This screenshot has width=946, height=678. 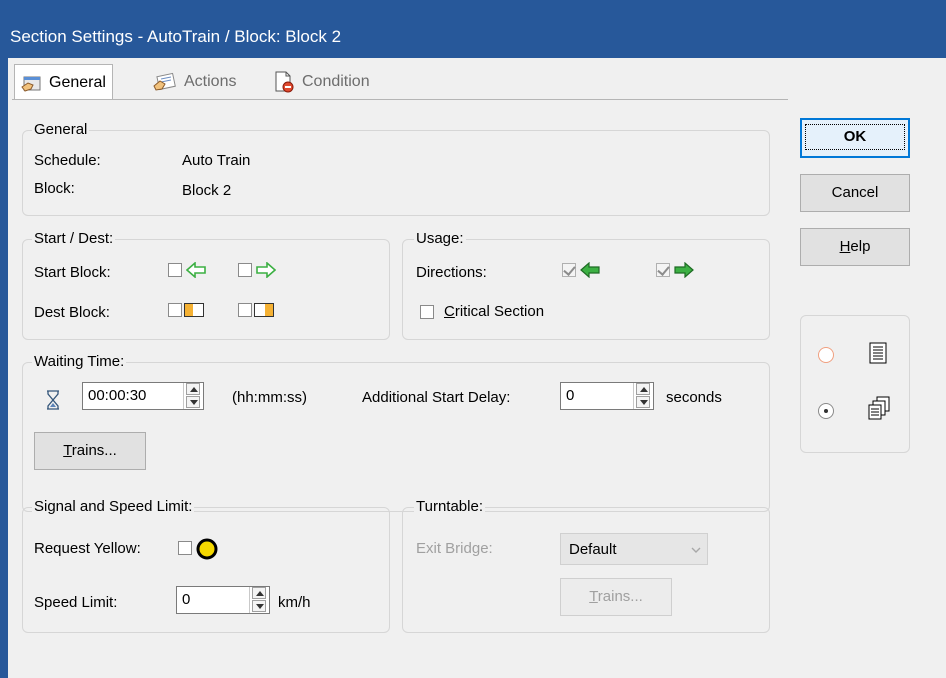 I want to click on single-view-radio, so click(x=826, y=355).